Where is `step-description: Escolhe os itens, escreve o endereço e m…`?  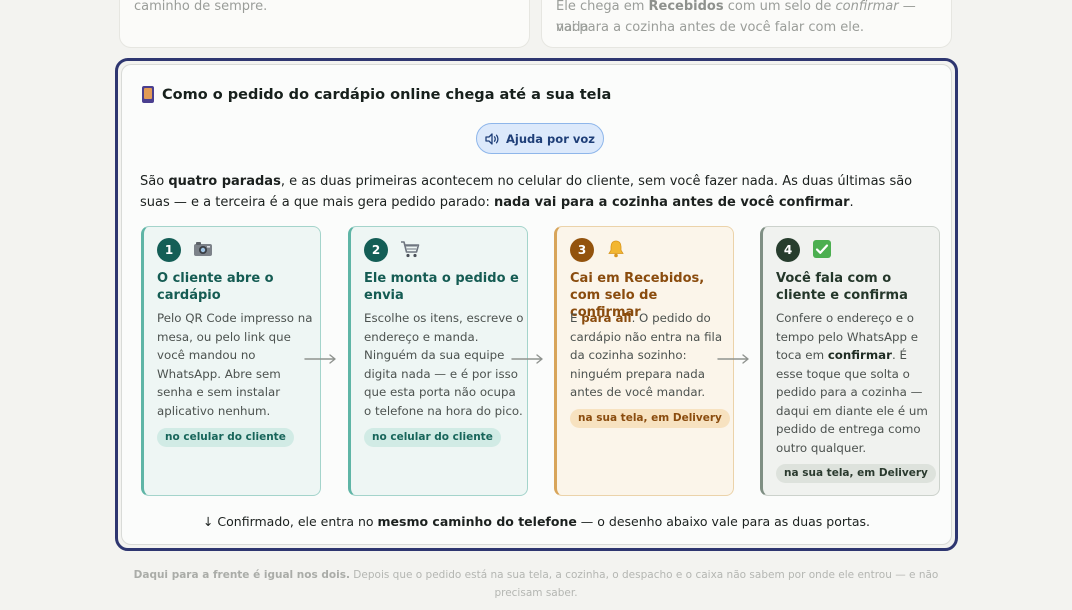 step-description: Escolhe os itens, escreve o endereço e m… is located at coordinates (444, 364).